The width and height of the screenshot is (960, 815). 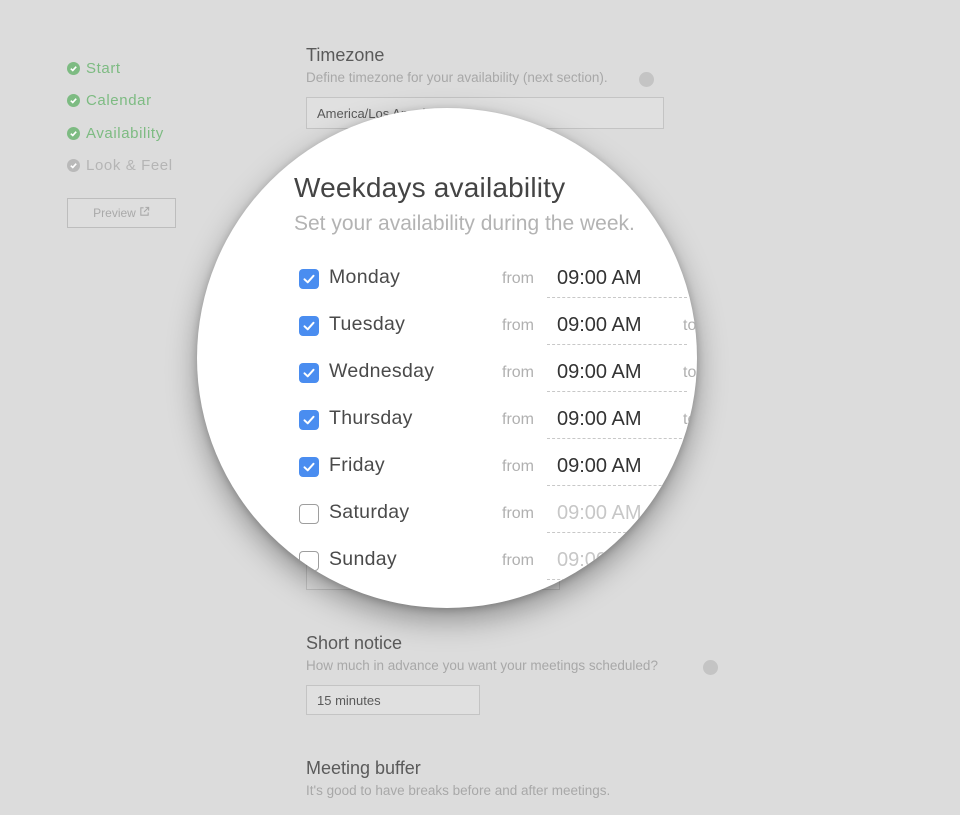 What do you see at coordinates (129, 166) in the screenshot?
I see `step-label: Look & Feel` at bounding box center [129, 166].